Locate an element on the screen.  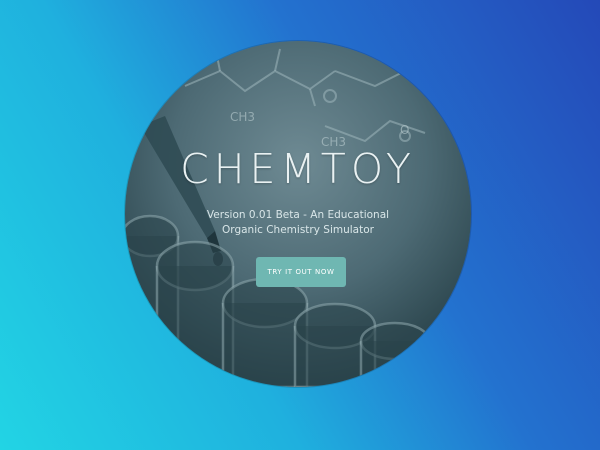
molecule-label-ch3-1: CH3 is located at coordinates (242, 117).